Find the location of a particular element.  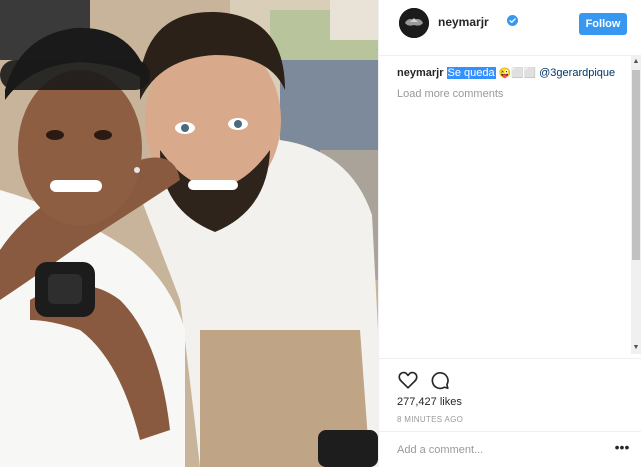

load-more-comments-link: Load more comments is located at coordinates (509, 94).